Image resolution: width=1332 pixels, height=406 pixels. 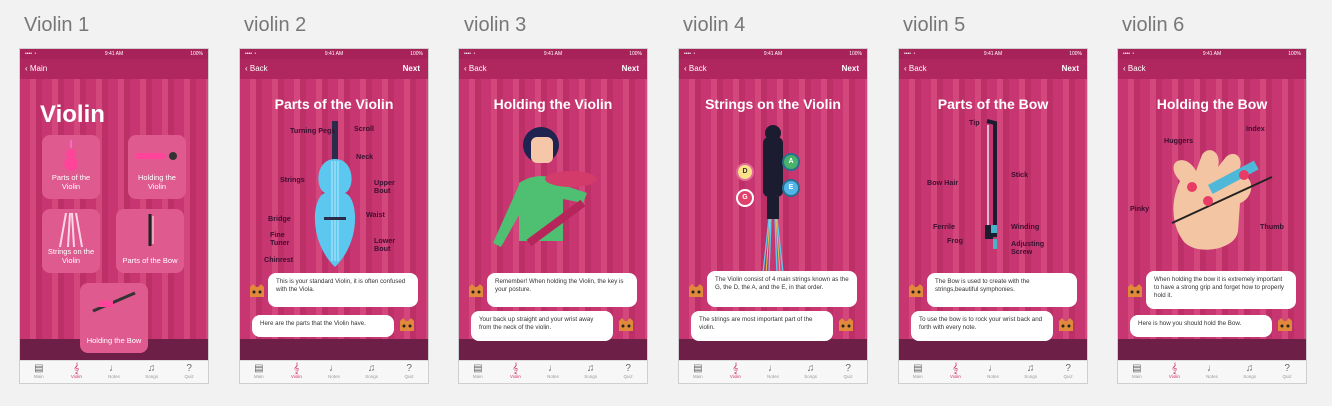 I want to click on tile-holding-bow: Holding the Bow, so click(x=114, y=318).